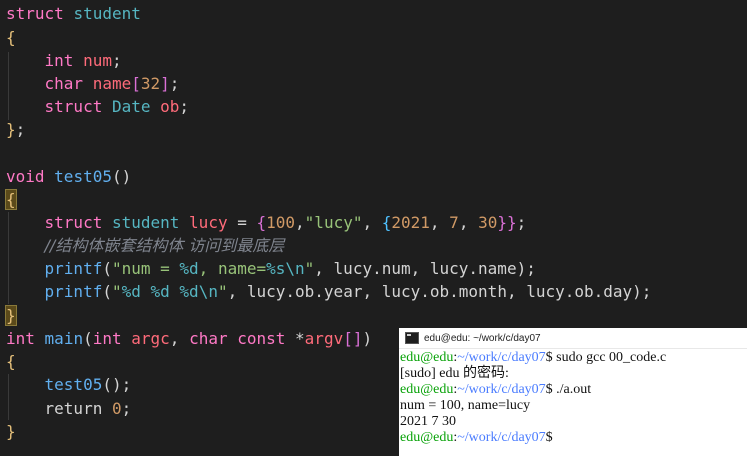 The width and height of the screenshot is (747, 456). What do you see at coordinates (25, 176) in the screenshot?
I see `type: void` at bounding box center [25, 176].